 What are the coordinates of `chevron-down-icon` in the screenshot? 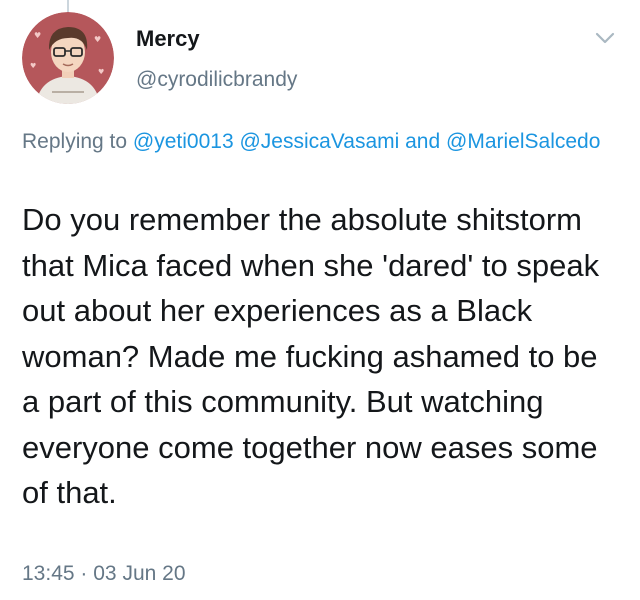 It's located at (605, 38).